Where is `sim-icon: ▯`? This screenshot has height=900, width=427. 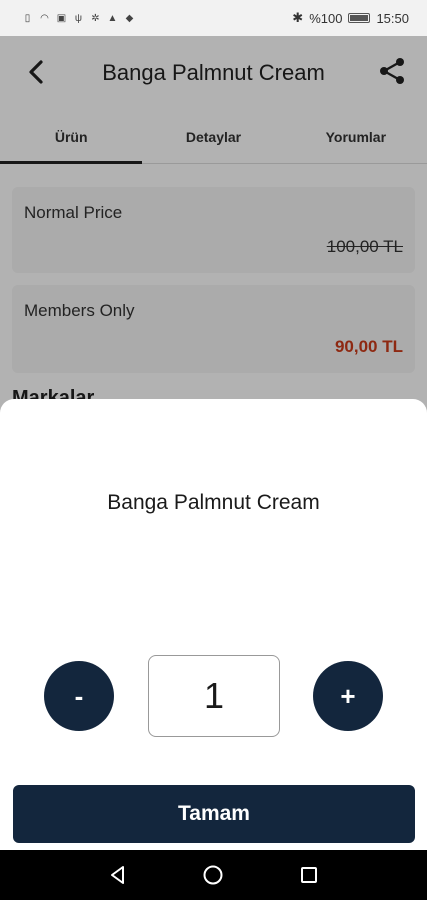
sim-icon: ▯ is located at coordinates (27, 18).